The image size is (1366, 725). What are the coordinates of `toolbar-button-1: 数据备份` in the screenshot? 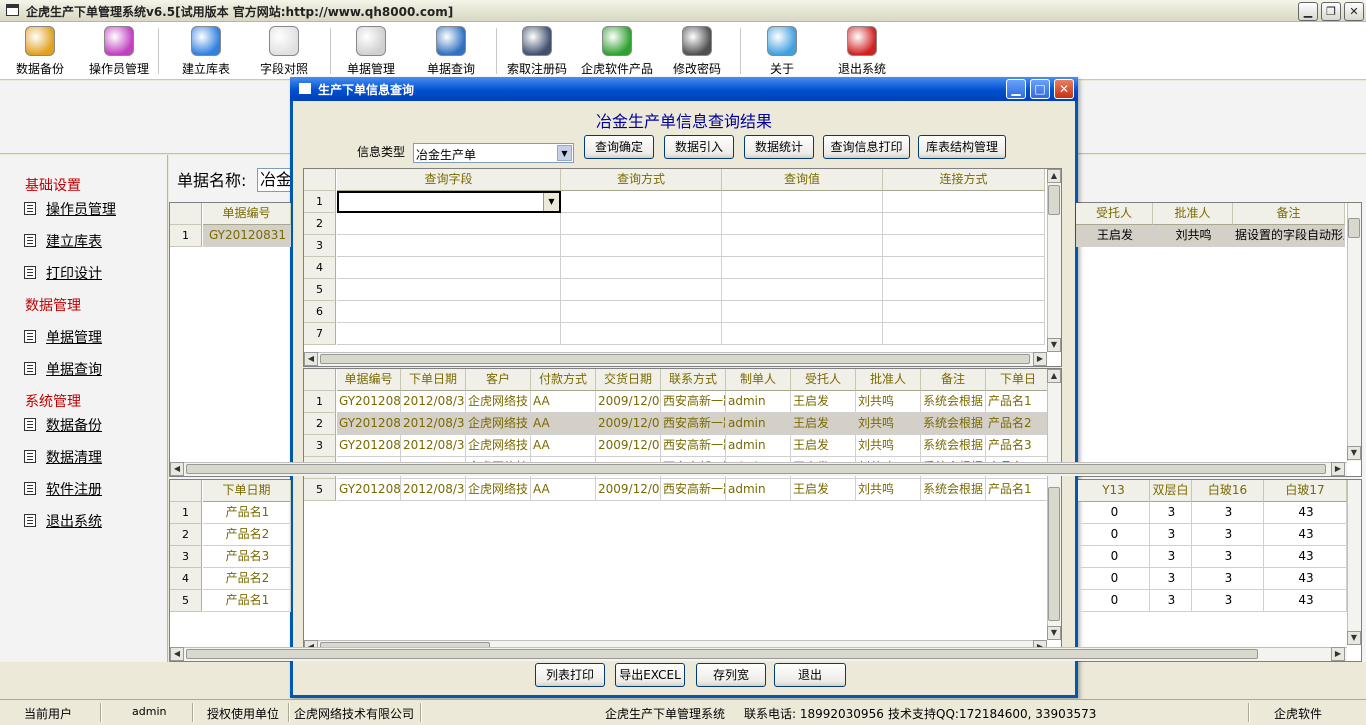 It's located at (40, 52).